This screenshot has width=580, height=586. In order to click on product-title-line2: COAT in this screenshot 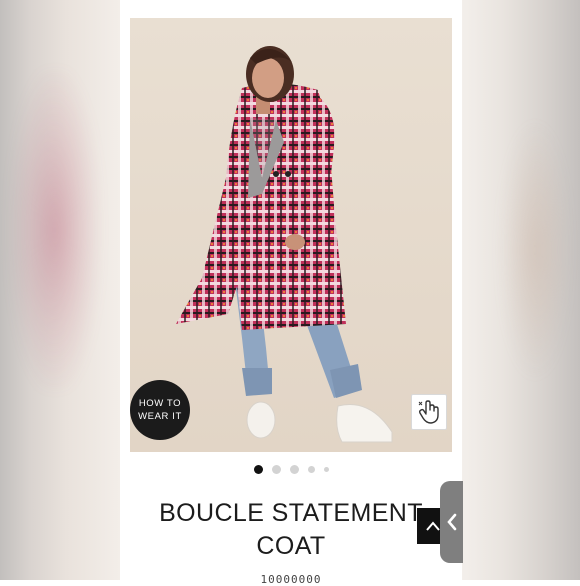, I will do `click(291, 546)`.